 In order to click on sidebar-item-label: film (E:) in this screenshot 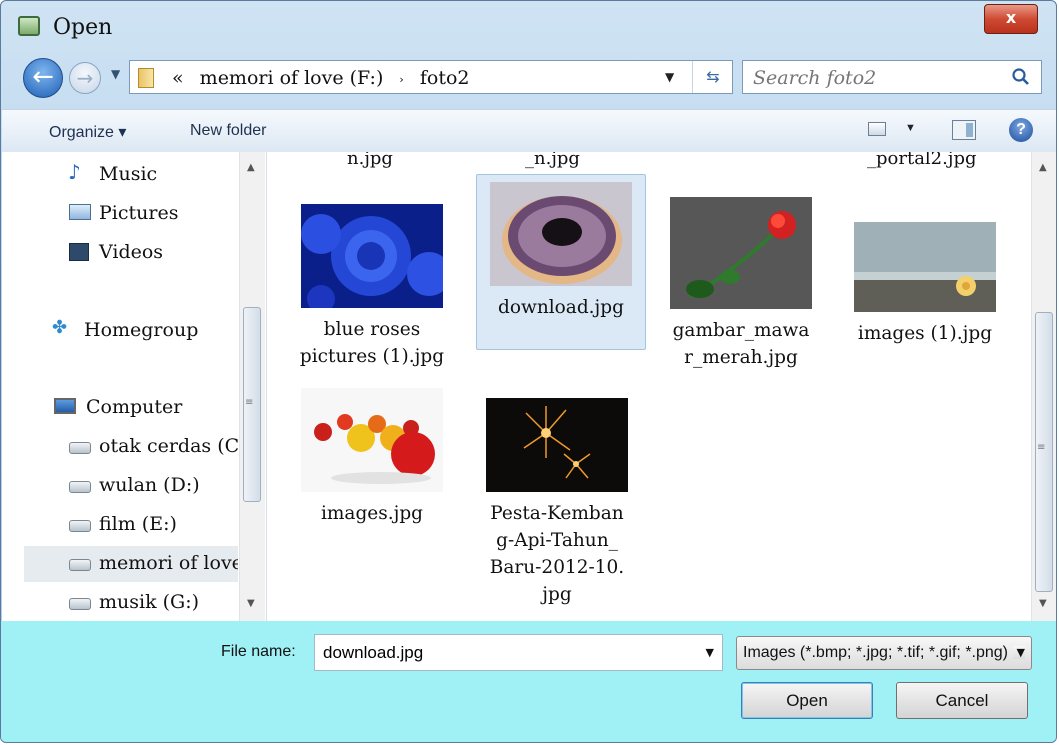, I will do `click(138, 524)`.